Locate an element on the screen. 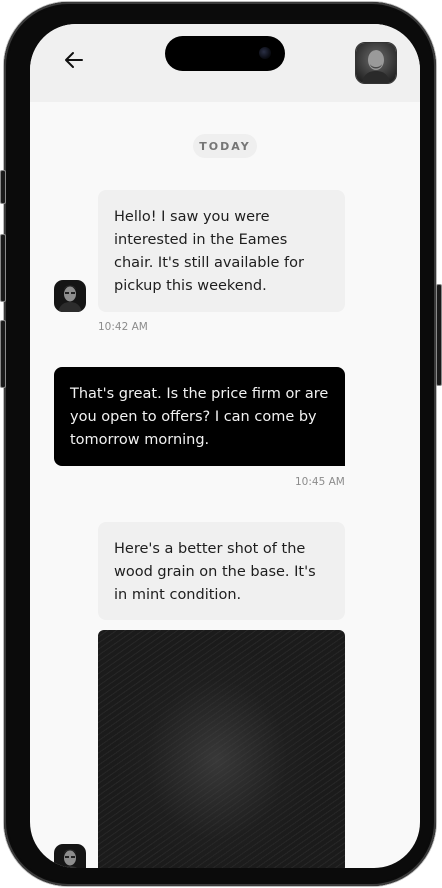 Image resolution: width=442 pixels, height=888 pixels. message-timestamp: 10:42 AM is located at coordinates (123, 327).